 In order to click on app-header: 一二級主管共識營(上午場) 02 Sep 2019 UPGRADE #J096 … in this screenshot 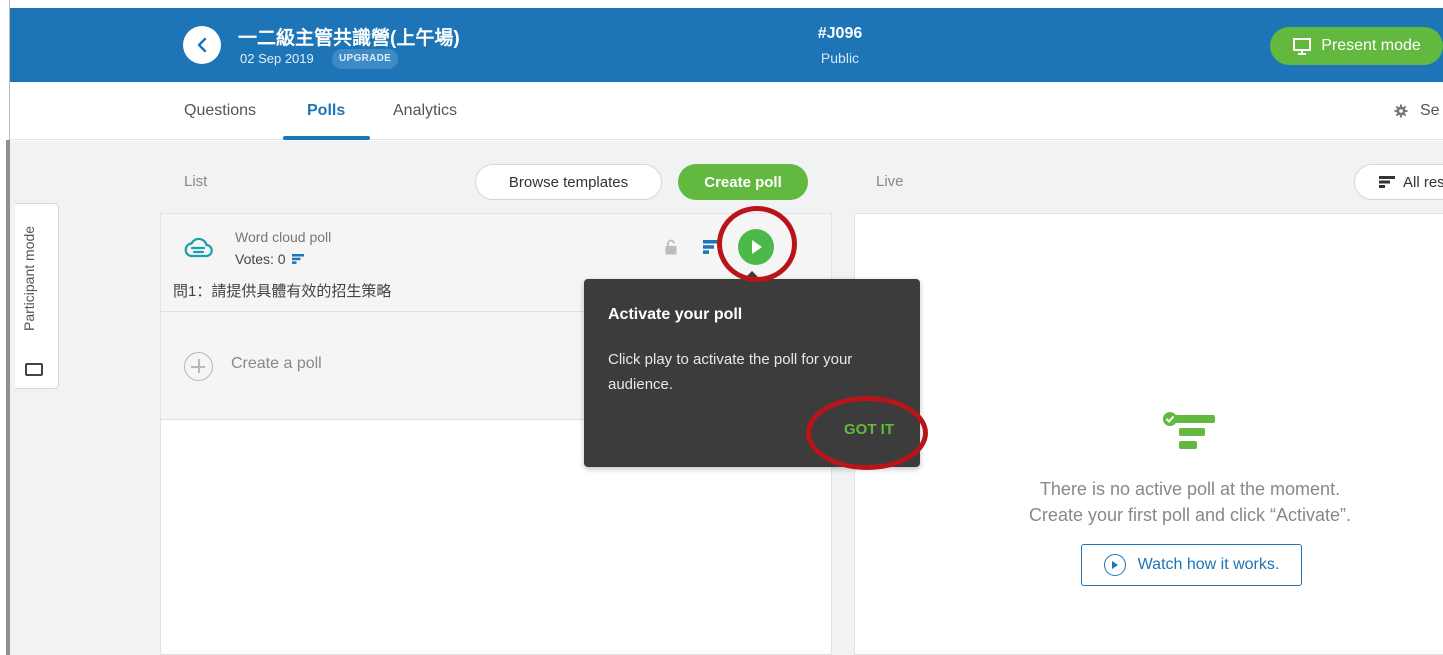, I will do `click(726, 45)`.